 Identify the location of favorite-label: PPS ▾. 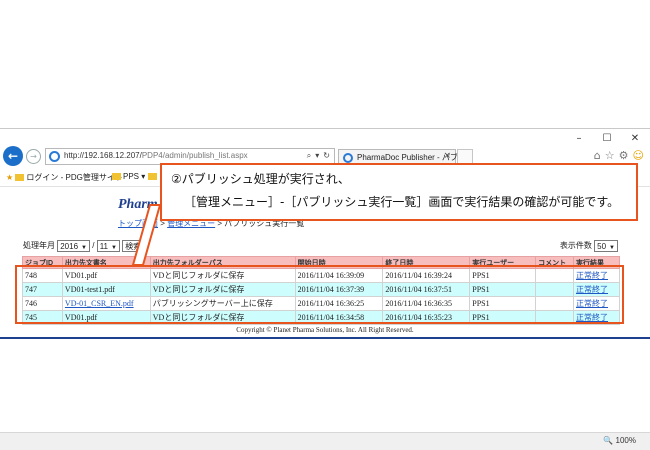
(134, 176).